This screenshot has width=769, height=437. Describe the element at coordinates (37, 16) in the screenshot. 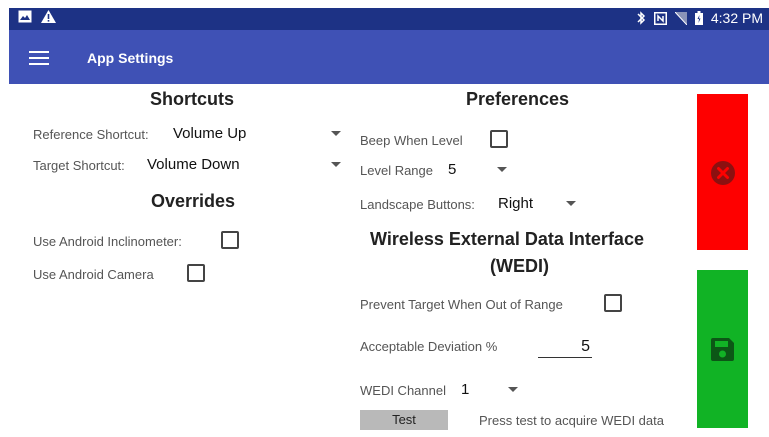

I see `status-left-icons` at that location.